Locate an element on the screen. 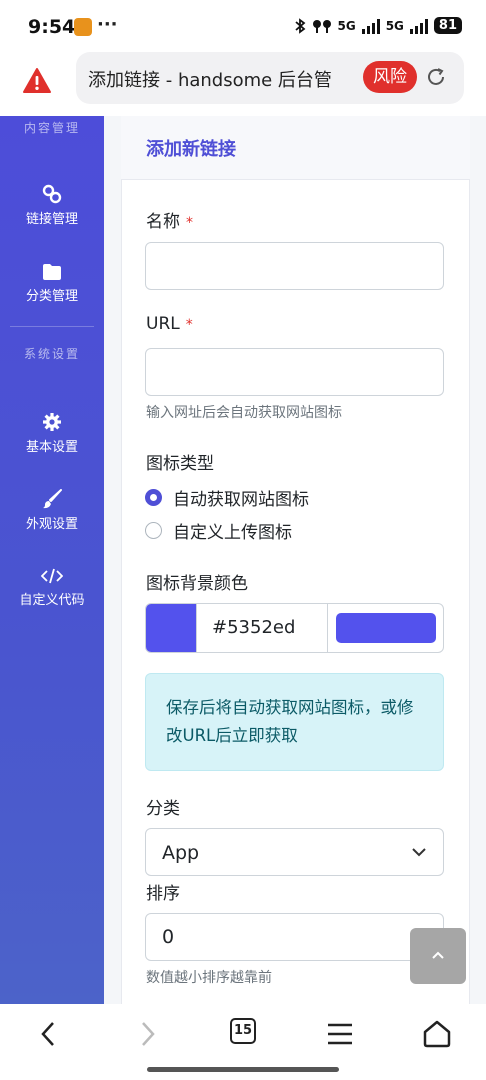  sidebar-item-label: 自定义代码 is located at coordinates (52, 600).